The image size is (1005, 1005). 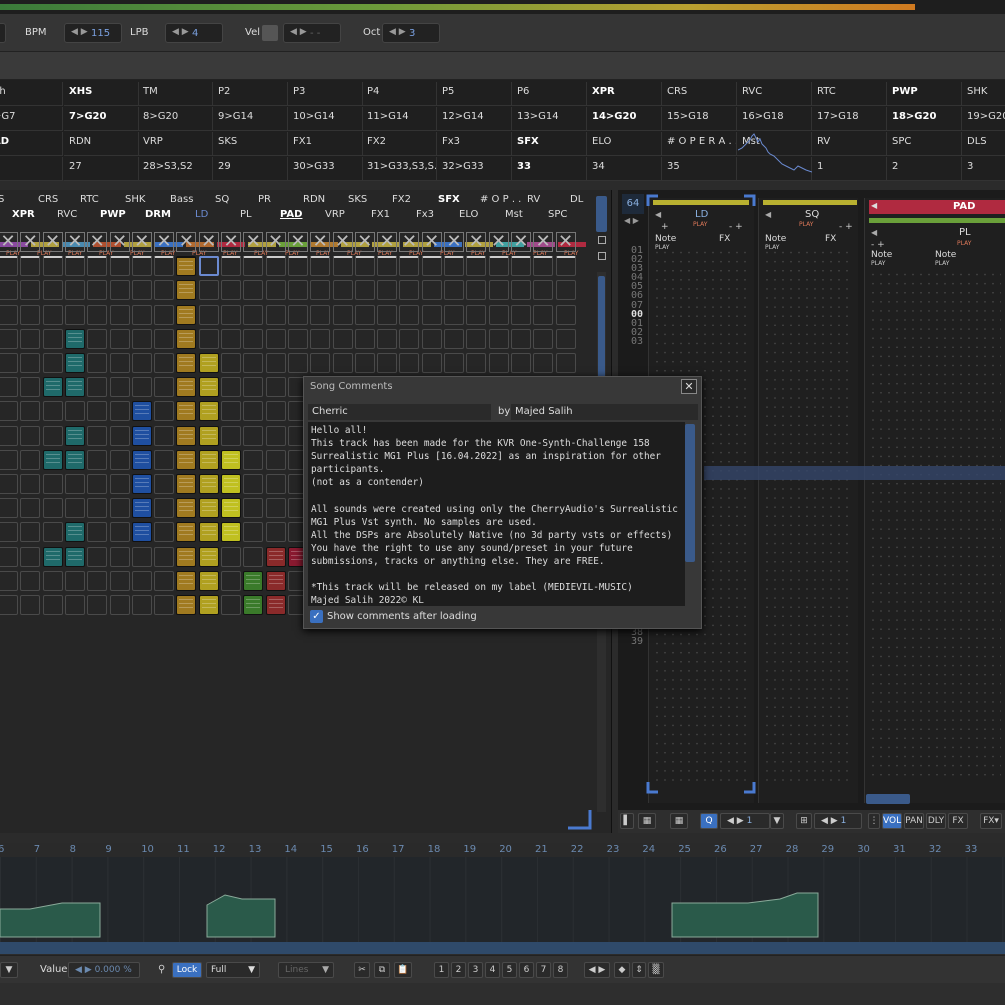 I want to click on matrix-track-name: XPR, so click(x=23, y=214).